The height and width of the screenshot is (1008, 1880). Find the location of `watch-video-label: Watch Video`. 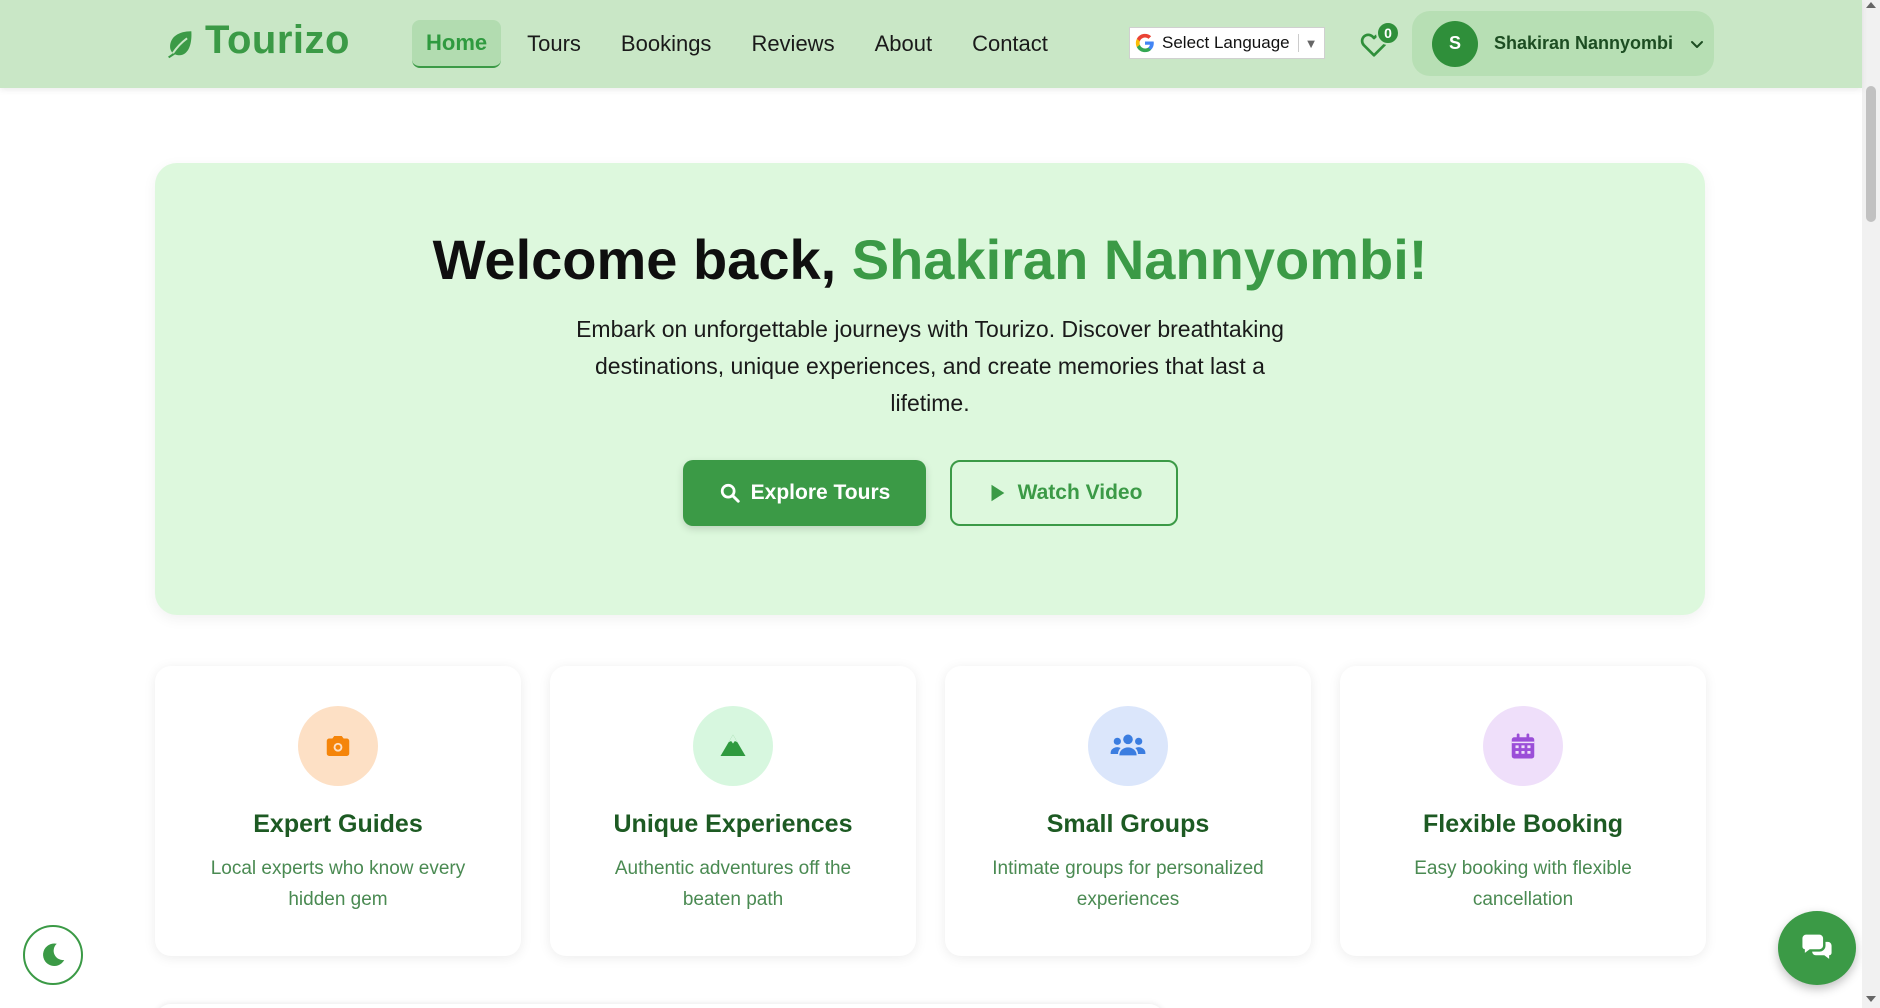

watch-video-label: Watch Video is located at coordinates (1080, 492).